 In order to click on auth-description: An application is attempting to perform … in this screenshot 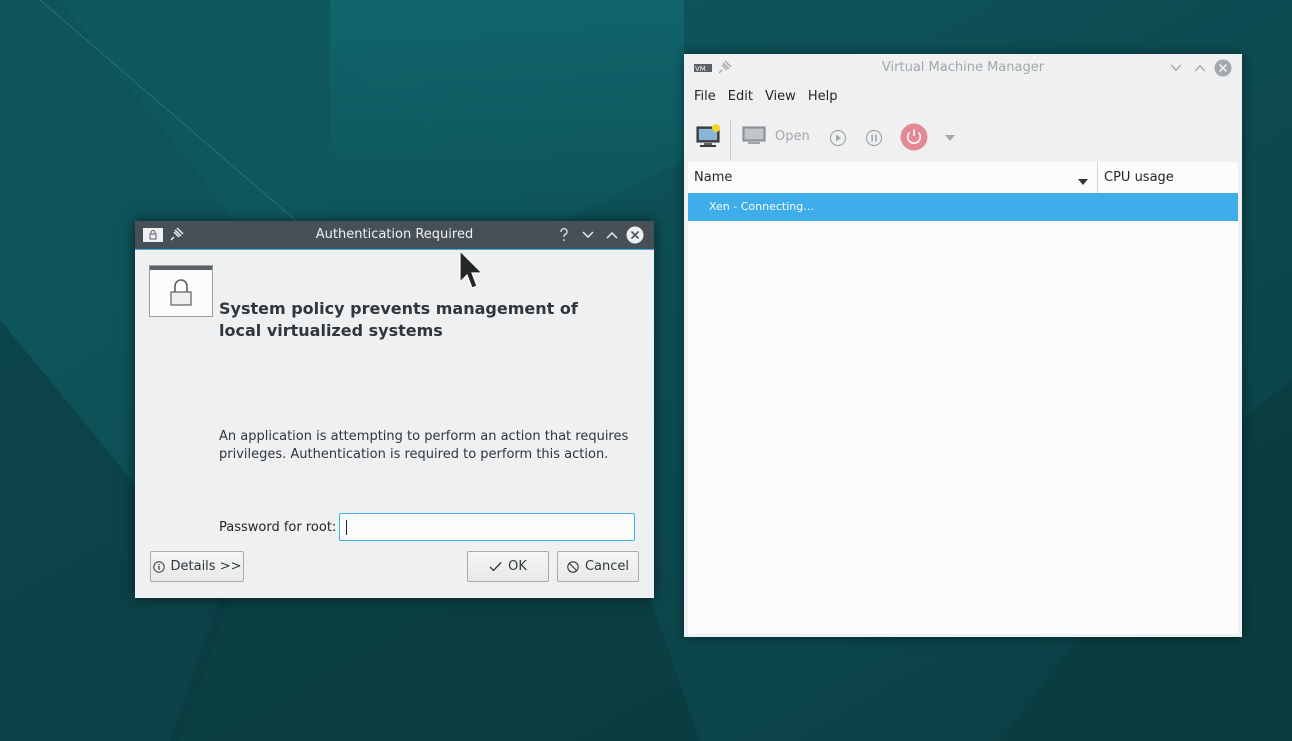, I will do `click(424, 445)`.